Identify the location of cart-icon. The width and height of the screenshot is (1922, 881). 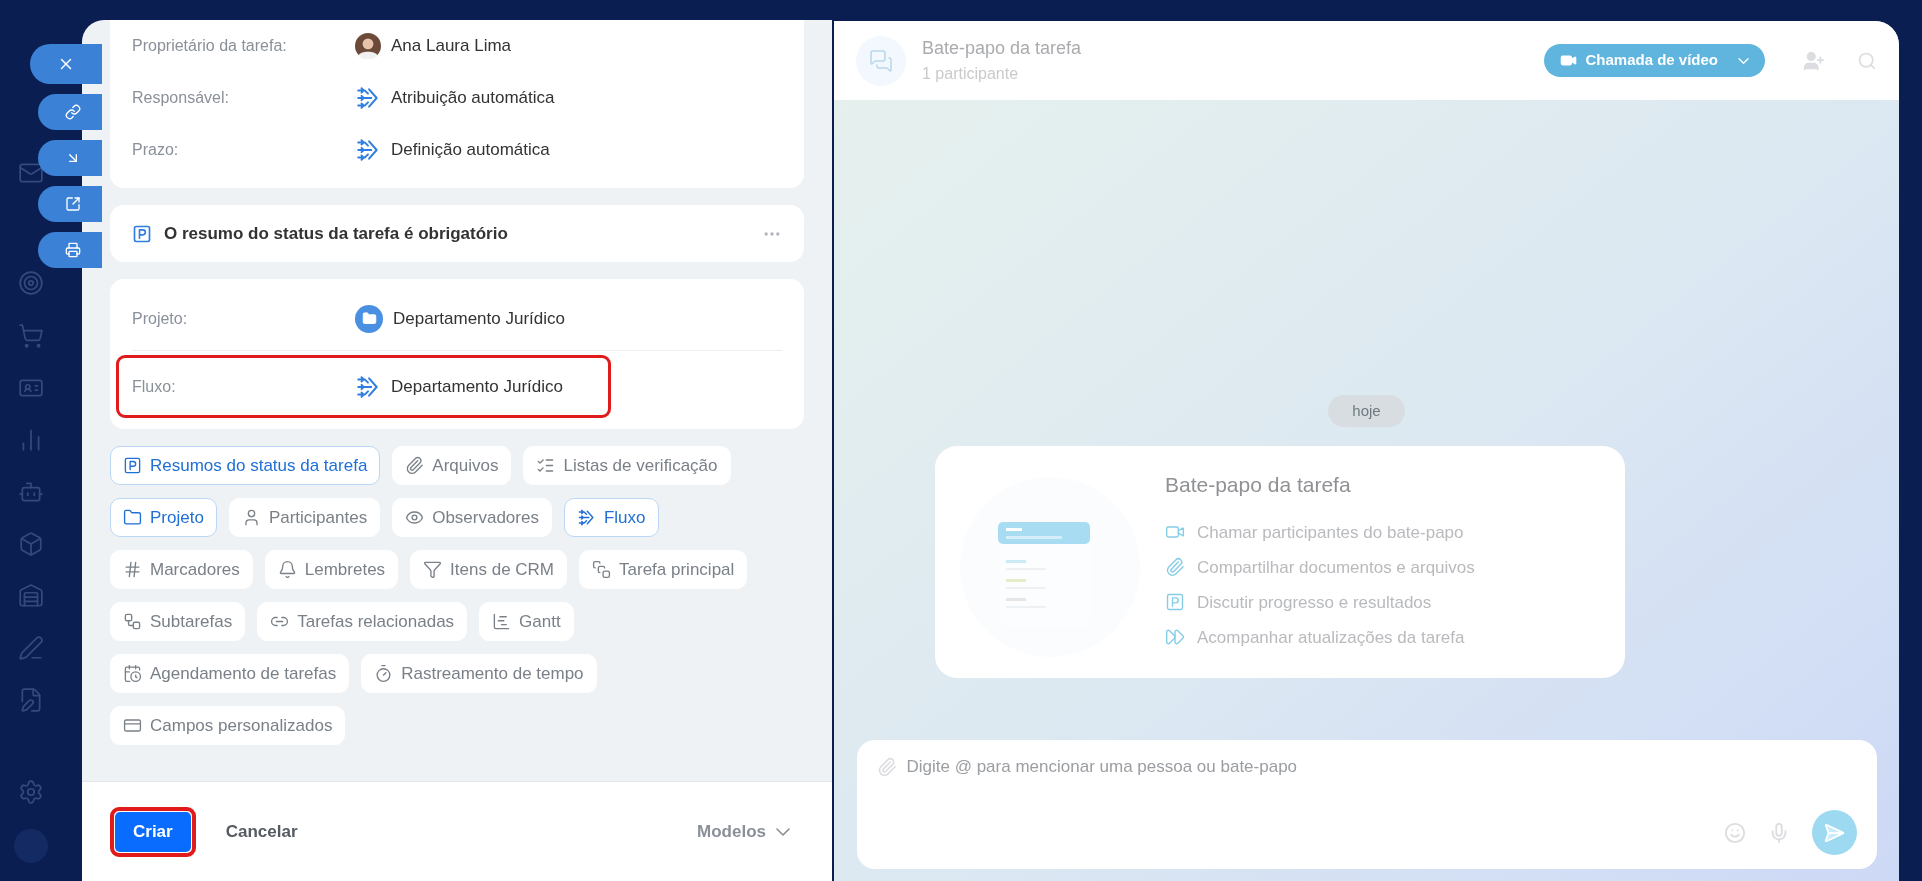
(31, 336).